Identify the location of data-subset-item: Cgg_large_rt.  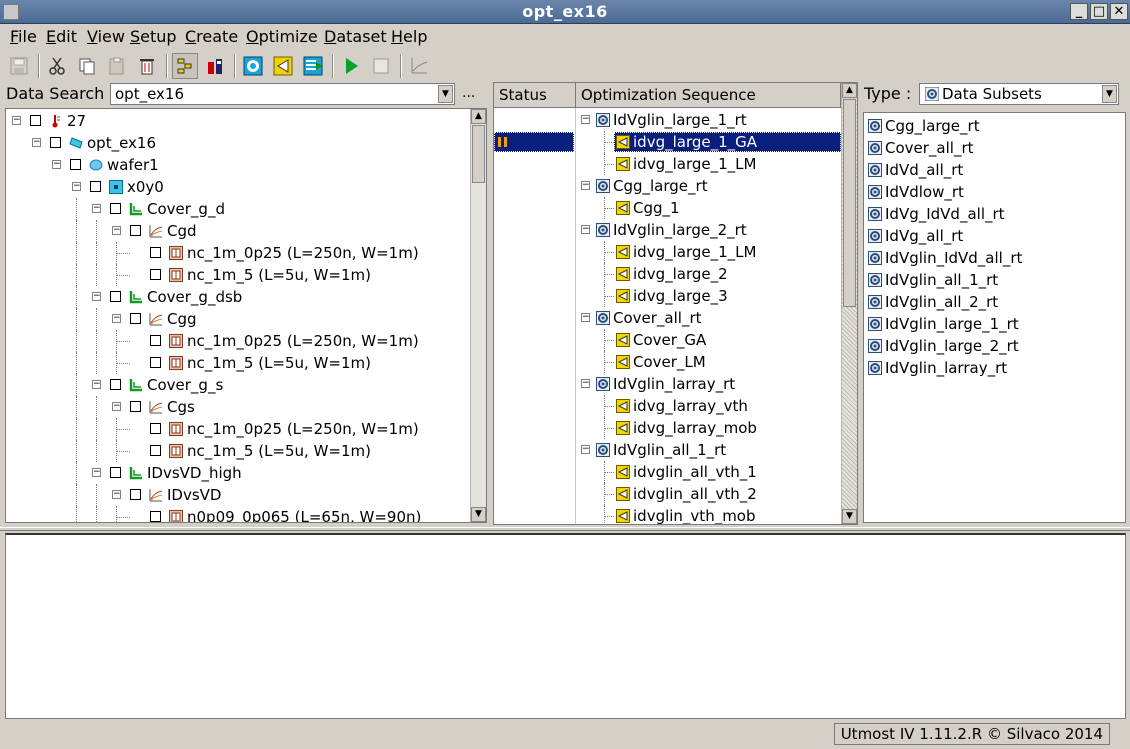
(932, 126).